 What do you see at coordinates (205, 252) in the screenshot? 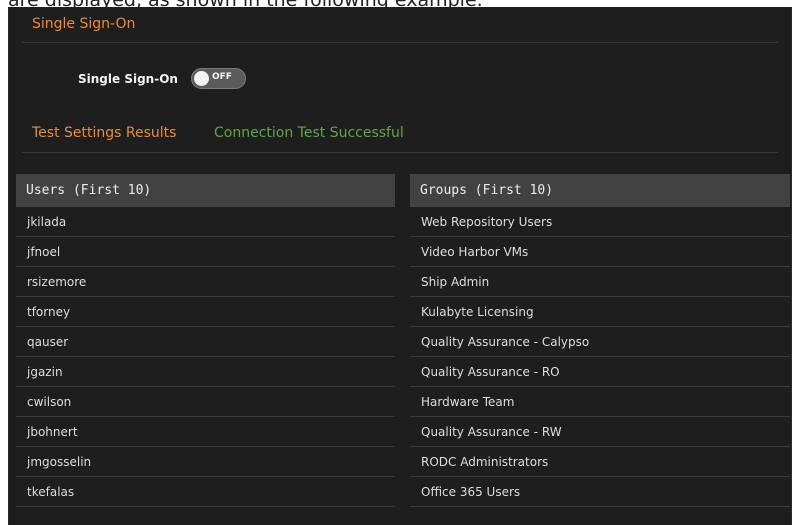
I see `user-row: jfnoel` at bounding box center [205, 252].